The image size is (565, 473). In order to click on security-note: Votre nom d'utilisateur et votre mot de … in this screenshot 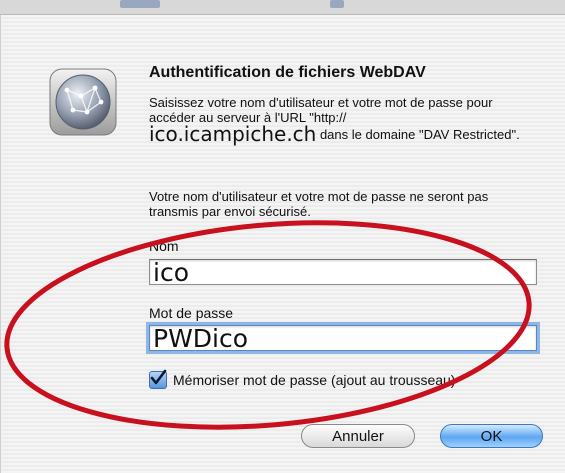, I will do `click(319, 204)`.